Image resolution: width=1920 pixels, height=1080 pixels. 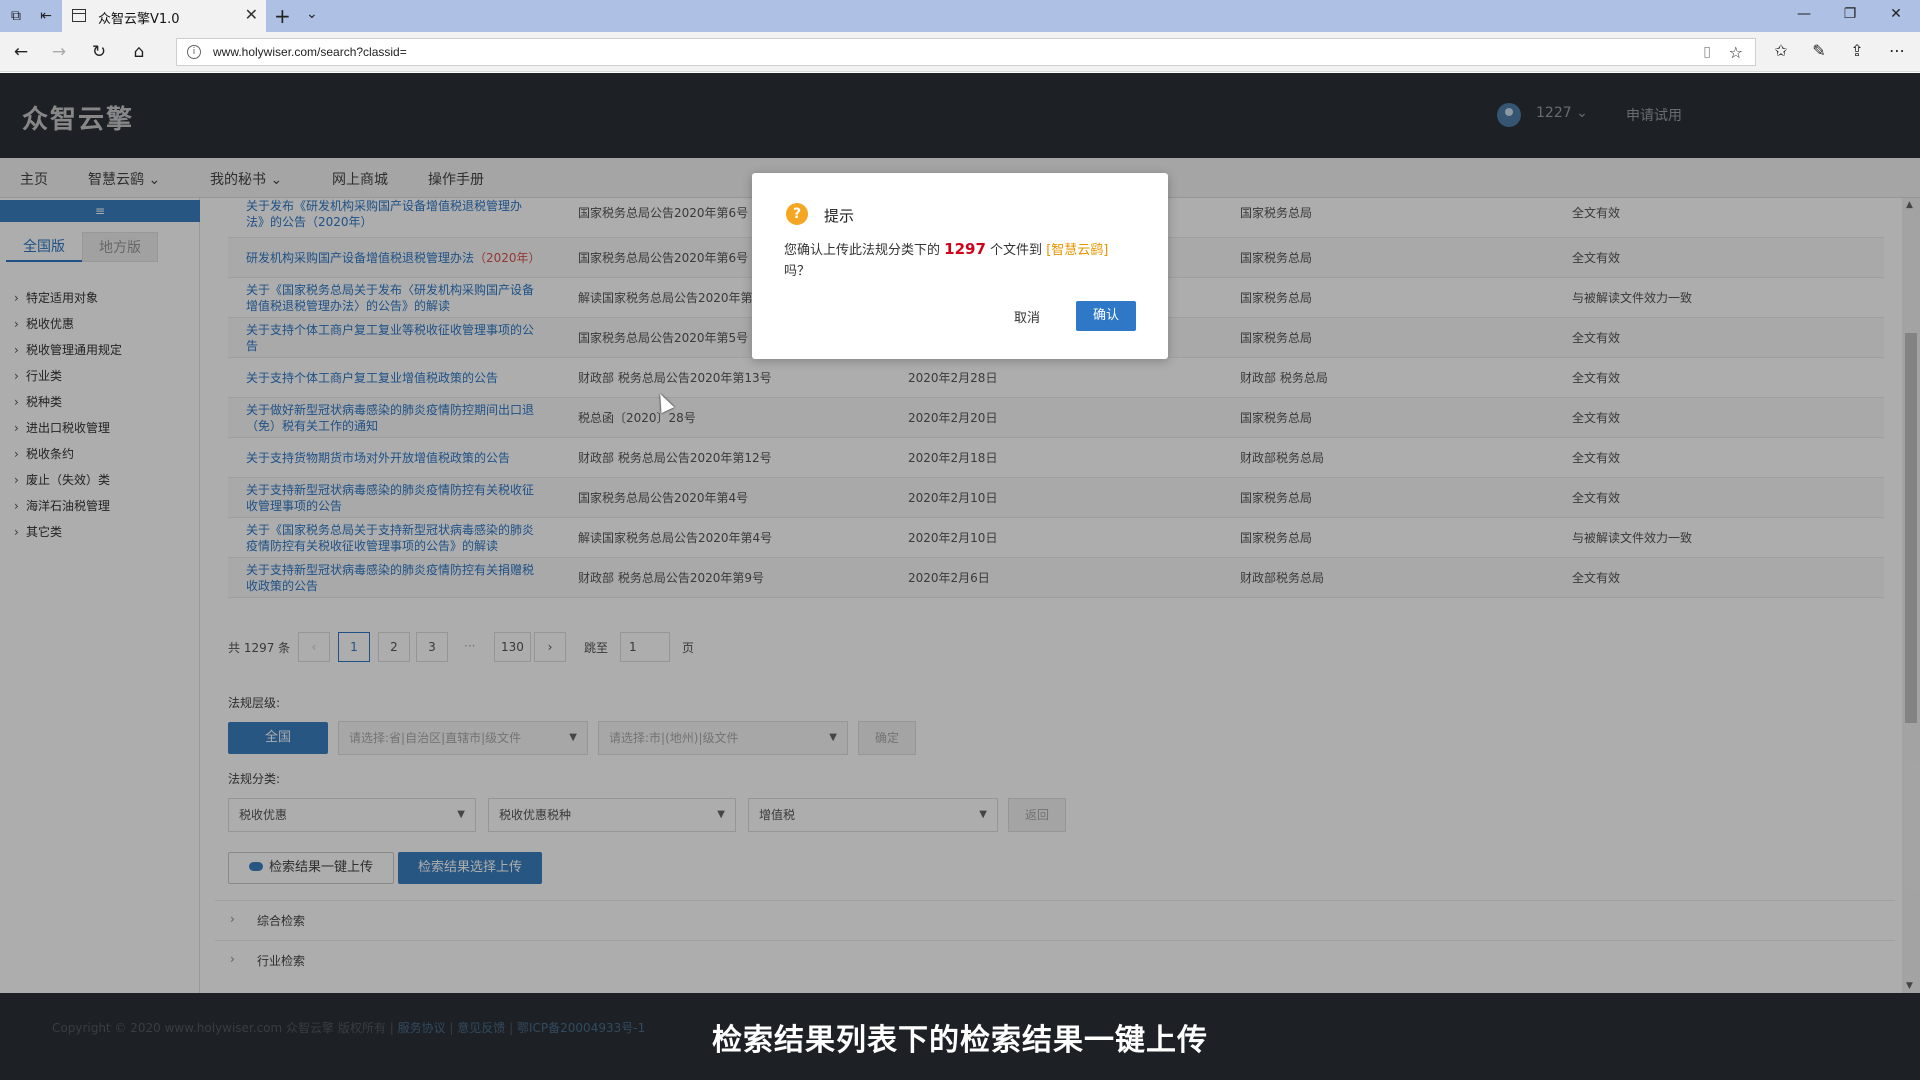 I want to click on more-icon: ⋯, so click(x=1897, y=50).